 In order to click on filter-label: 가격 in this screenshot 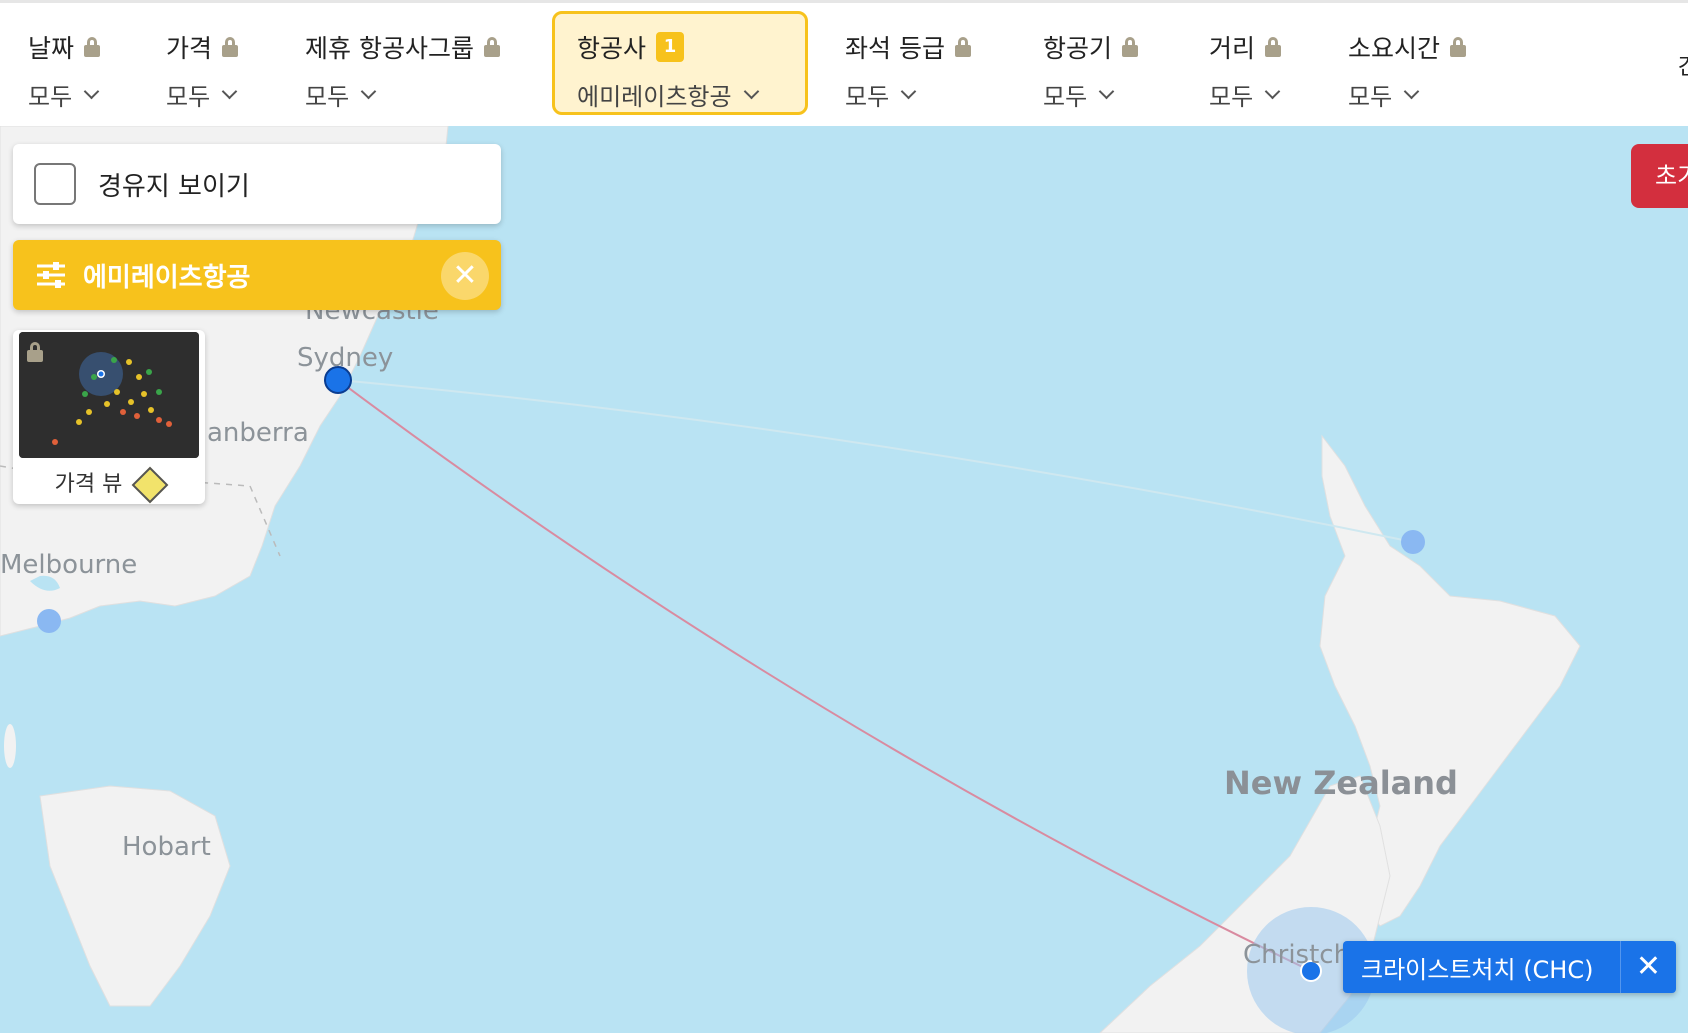, I will do `click(189, 48)`.